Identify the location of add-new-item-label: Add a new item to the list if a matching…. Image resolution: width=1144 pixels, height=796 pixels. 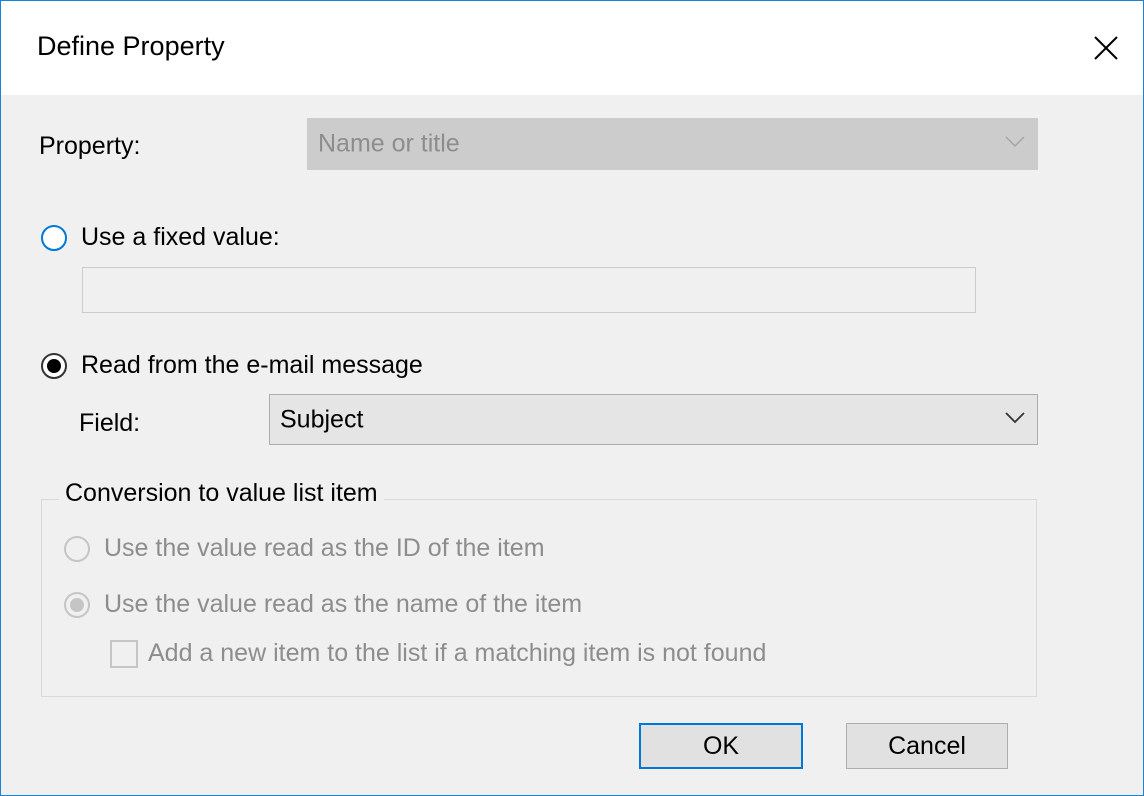
(457, 653).